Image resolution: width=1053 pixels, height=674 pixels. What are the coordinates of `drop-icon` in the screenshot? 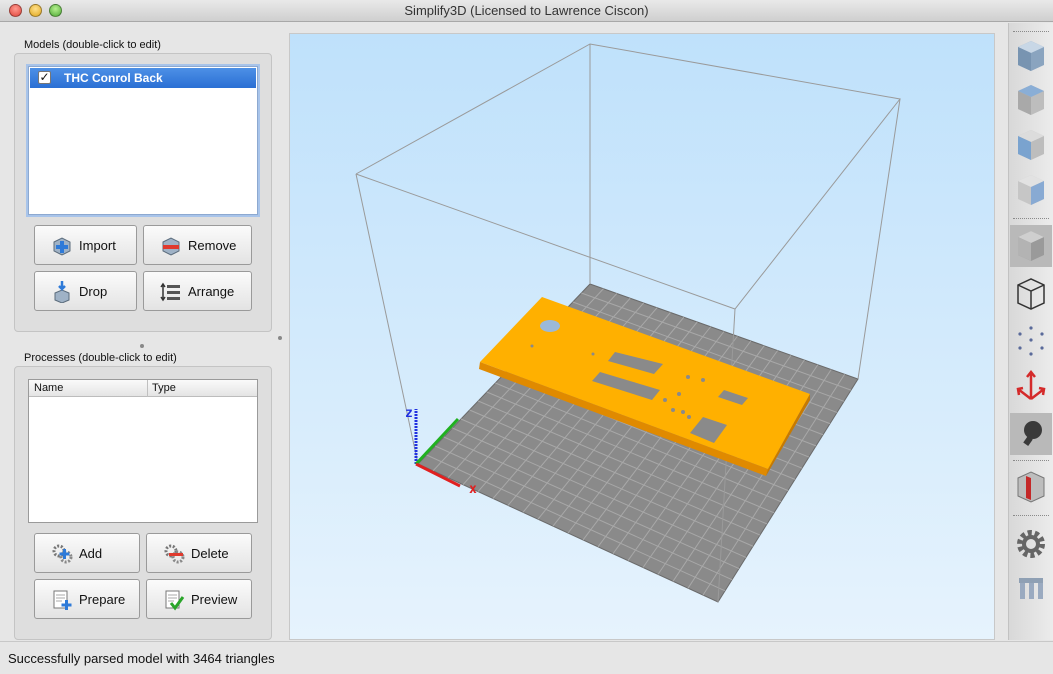 It's located at (62, 292).